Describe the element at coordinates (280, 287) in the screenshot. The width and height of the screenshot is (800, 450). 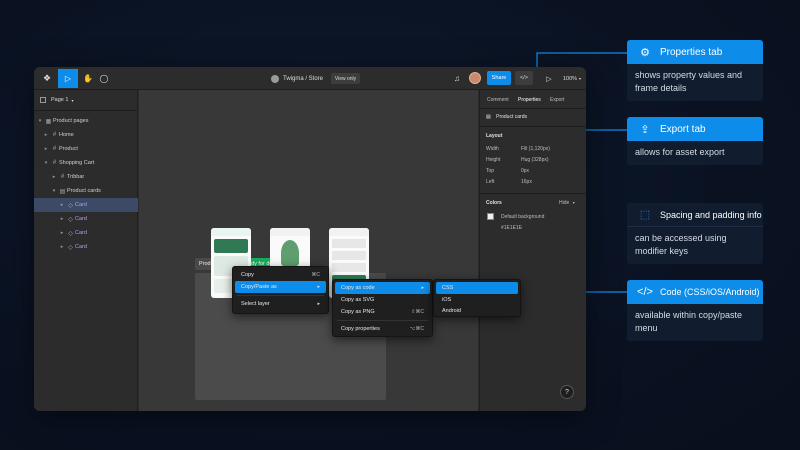
I see `menu-item-copy-paste-as: Copy/Paste as ▸` at that location.